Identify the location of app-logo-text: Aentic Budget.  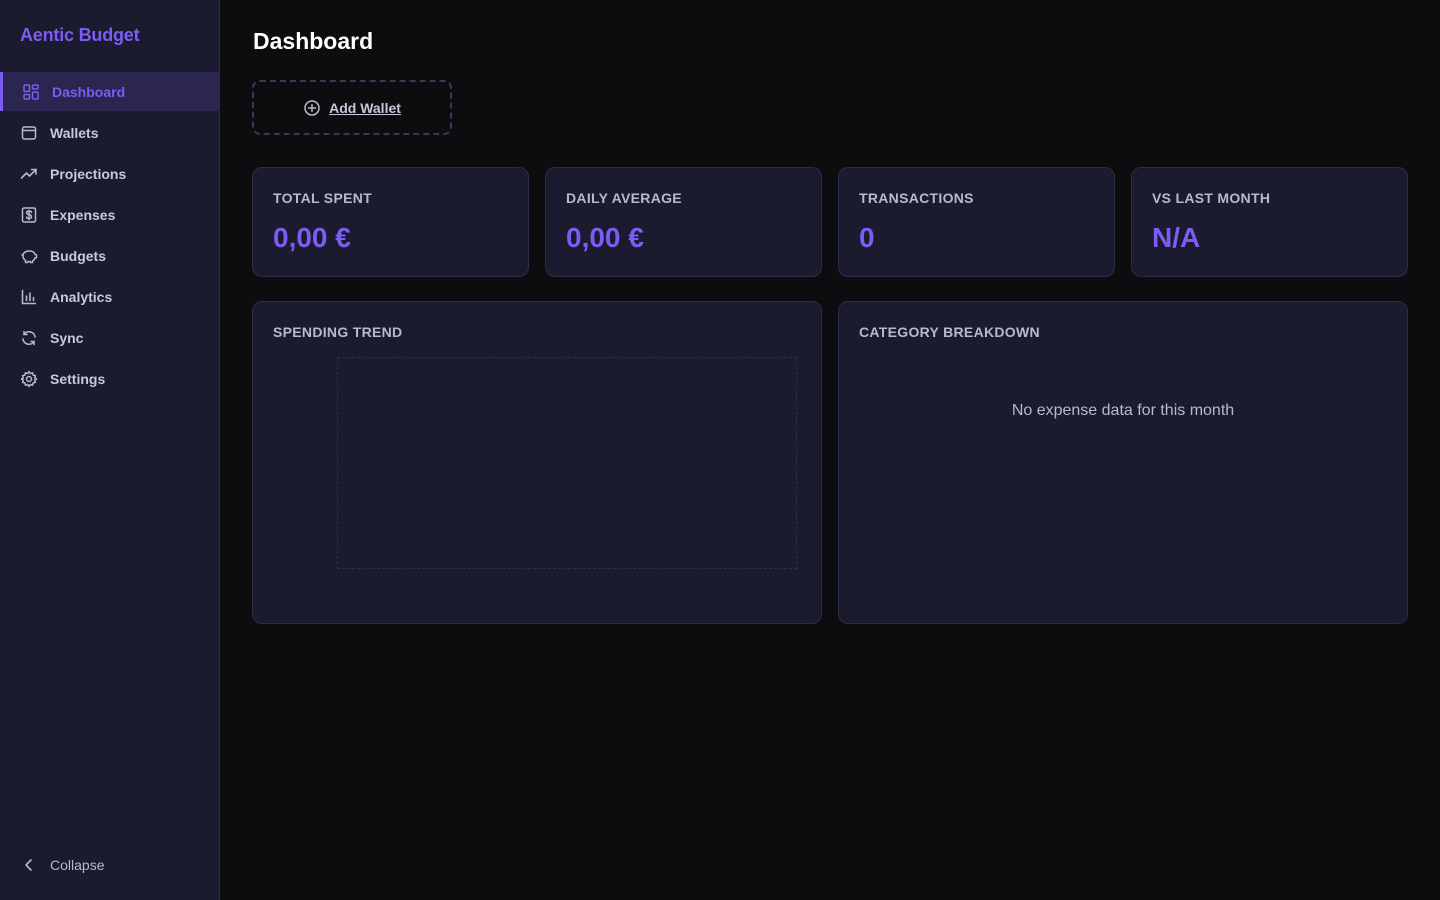
(80, 35).